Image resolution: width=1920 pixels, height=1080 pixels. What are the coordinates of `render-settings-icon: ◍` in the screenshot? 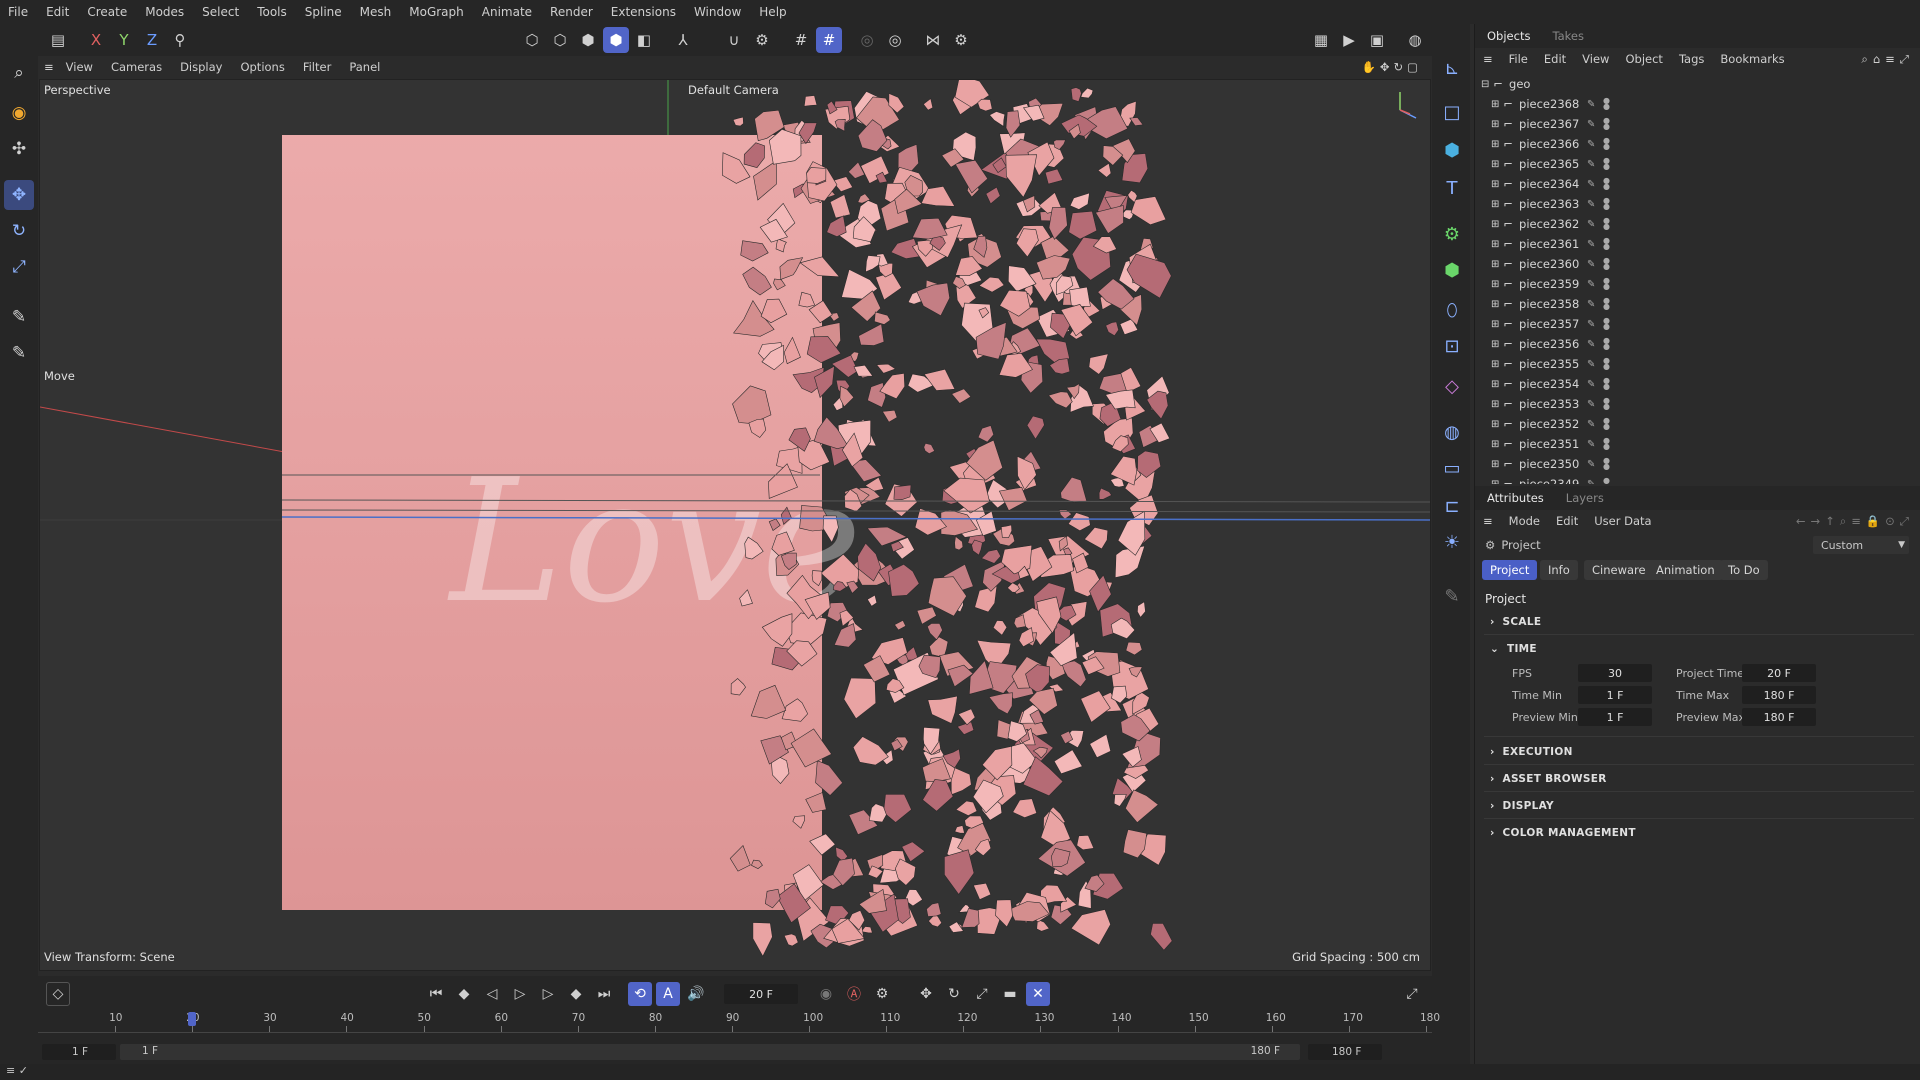 It's located at (1415, 40).